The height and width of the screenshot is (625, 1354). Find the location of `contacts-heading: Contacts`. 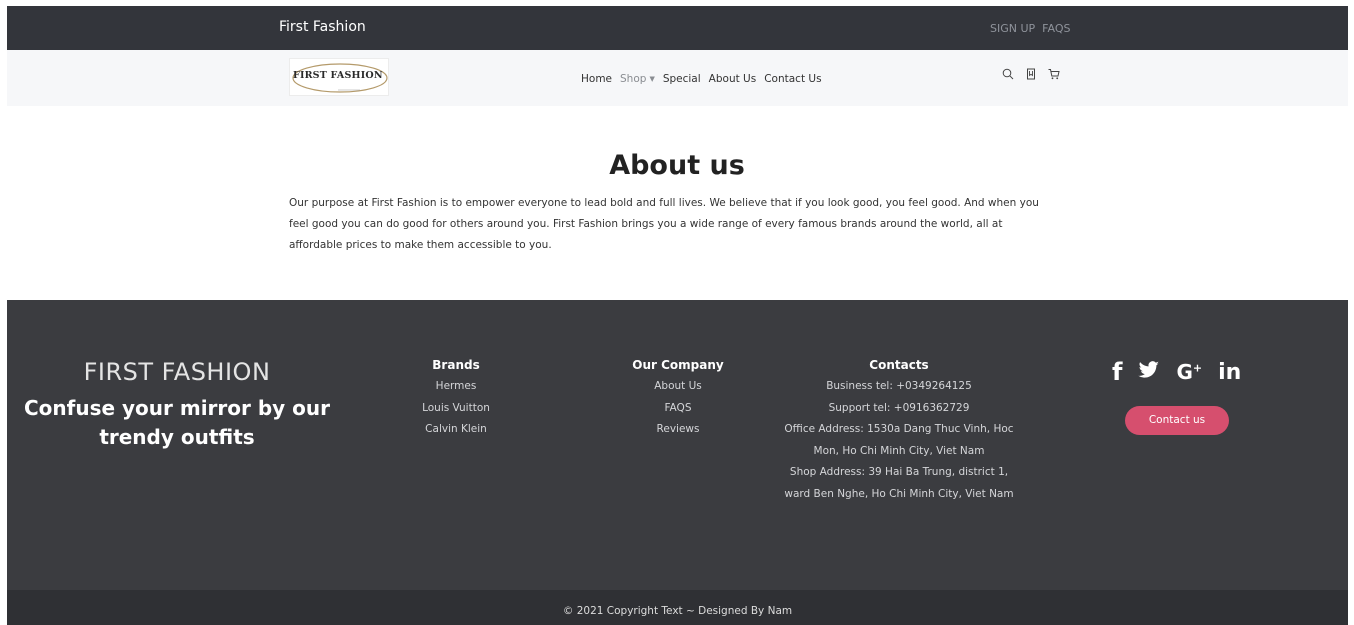

contacts-heading: Contacts is located at coordinates (899, 365).